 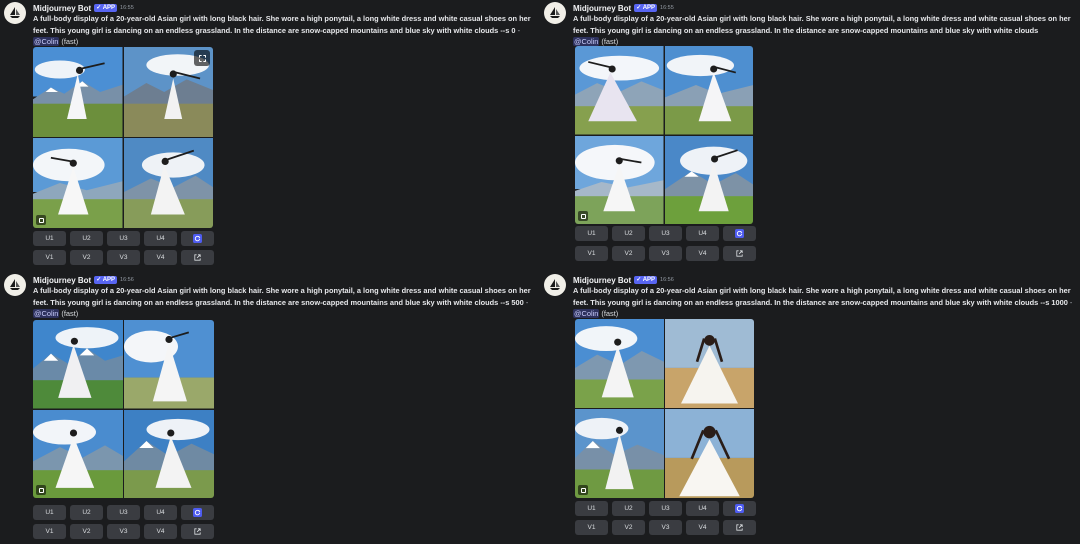 What do you see at coordinates (41, 220) in the screenshot?
I see `image-icon` at bounding box center [41, 220].